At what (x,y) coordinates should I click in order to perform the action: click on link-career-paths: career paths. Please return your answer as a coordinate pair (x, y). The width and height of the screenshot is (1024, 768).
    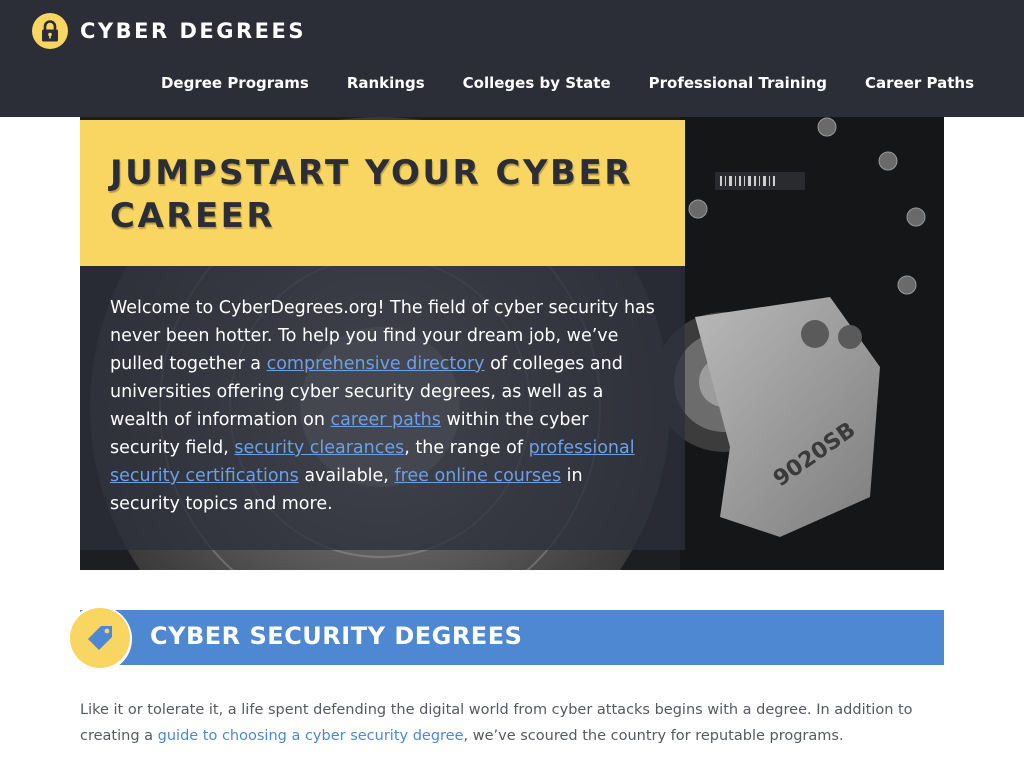
    Looking at the image, I should click on (386, 420).